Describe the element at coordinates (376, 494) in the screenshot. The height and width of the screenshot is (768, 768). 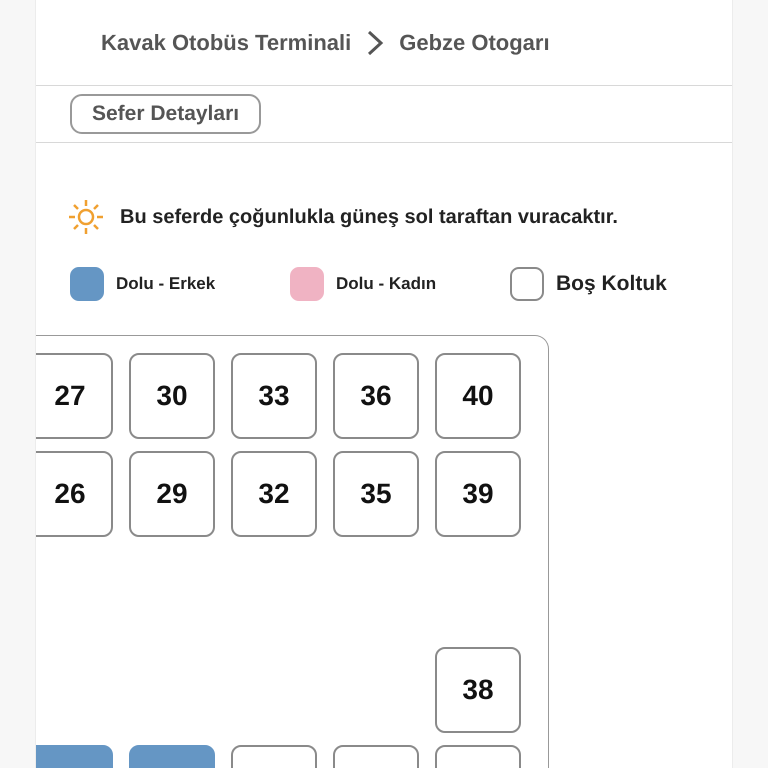
I see `seat: 35` at that location.